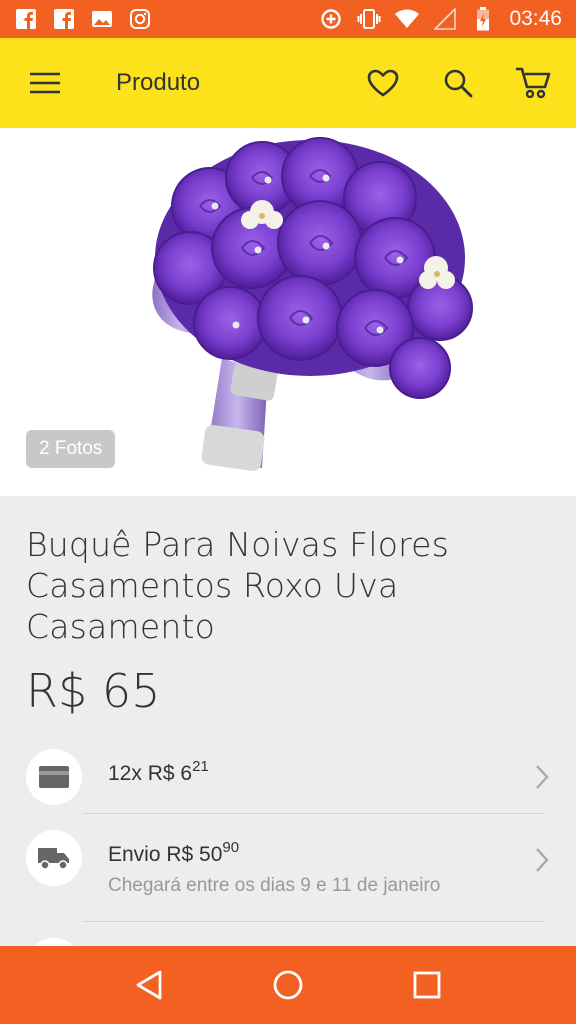 The height and width of the screenshot is (1024, 576). I want to click on home-icon, so click(288, 985).